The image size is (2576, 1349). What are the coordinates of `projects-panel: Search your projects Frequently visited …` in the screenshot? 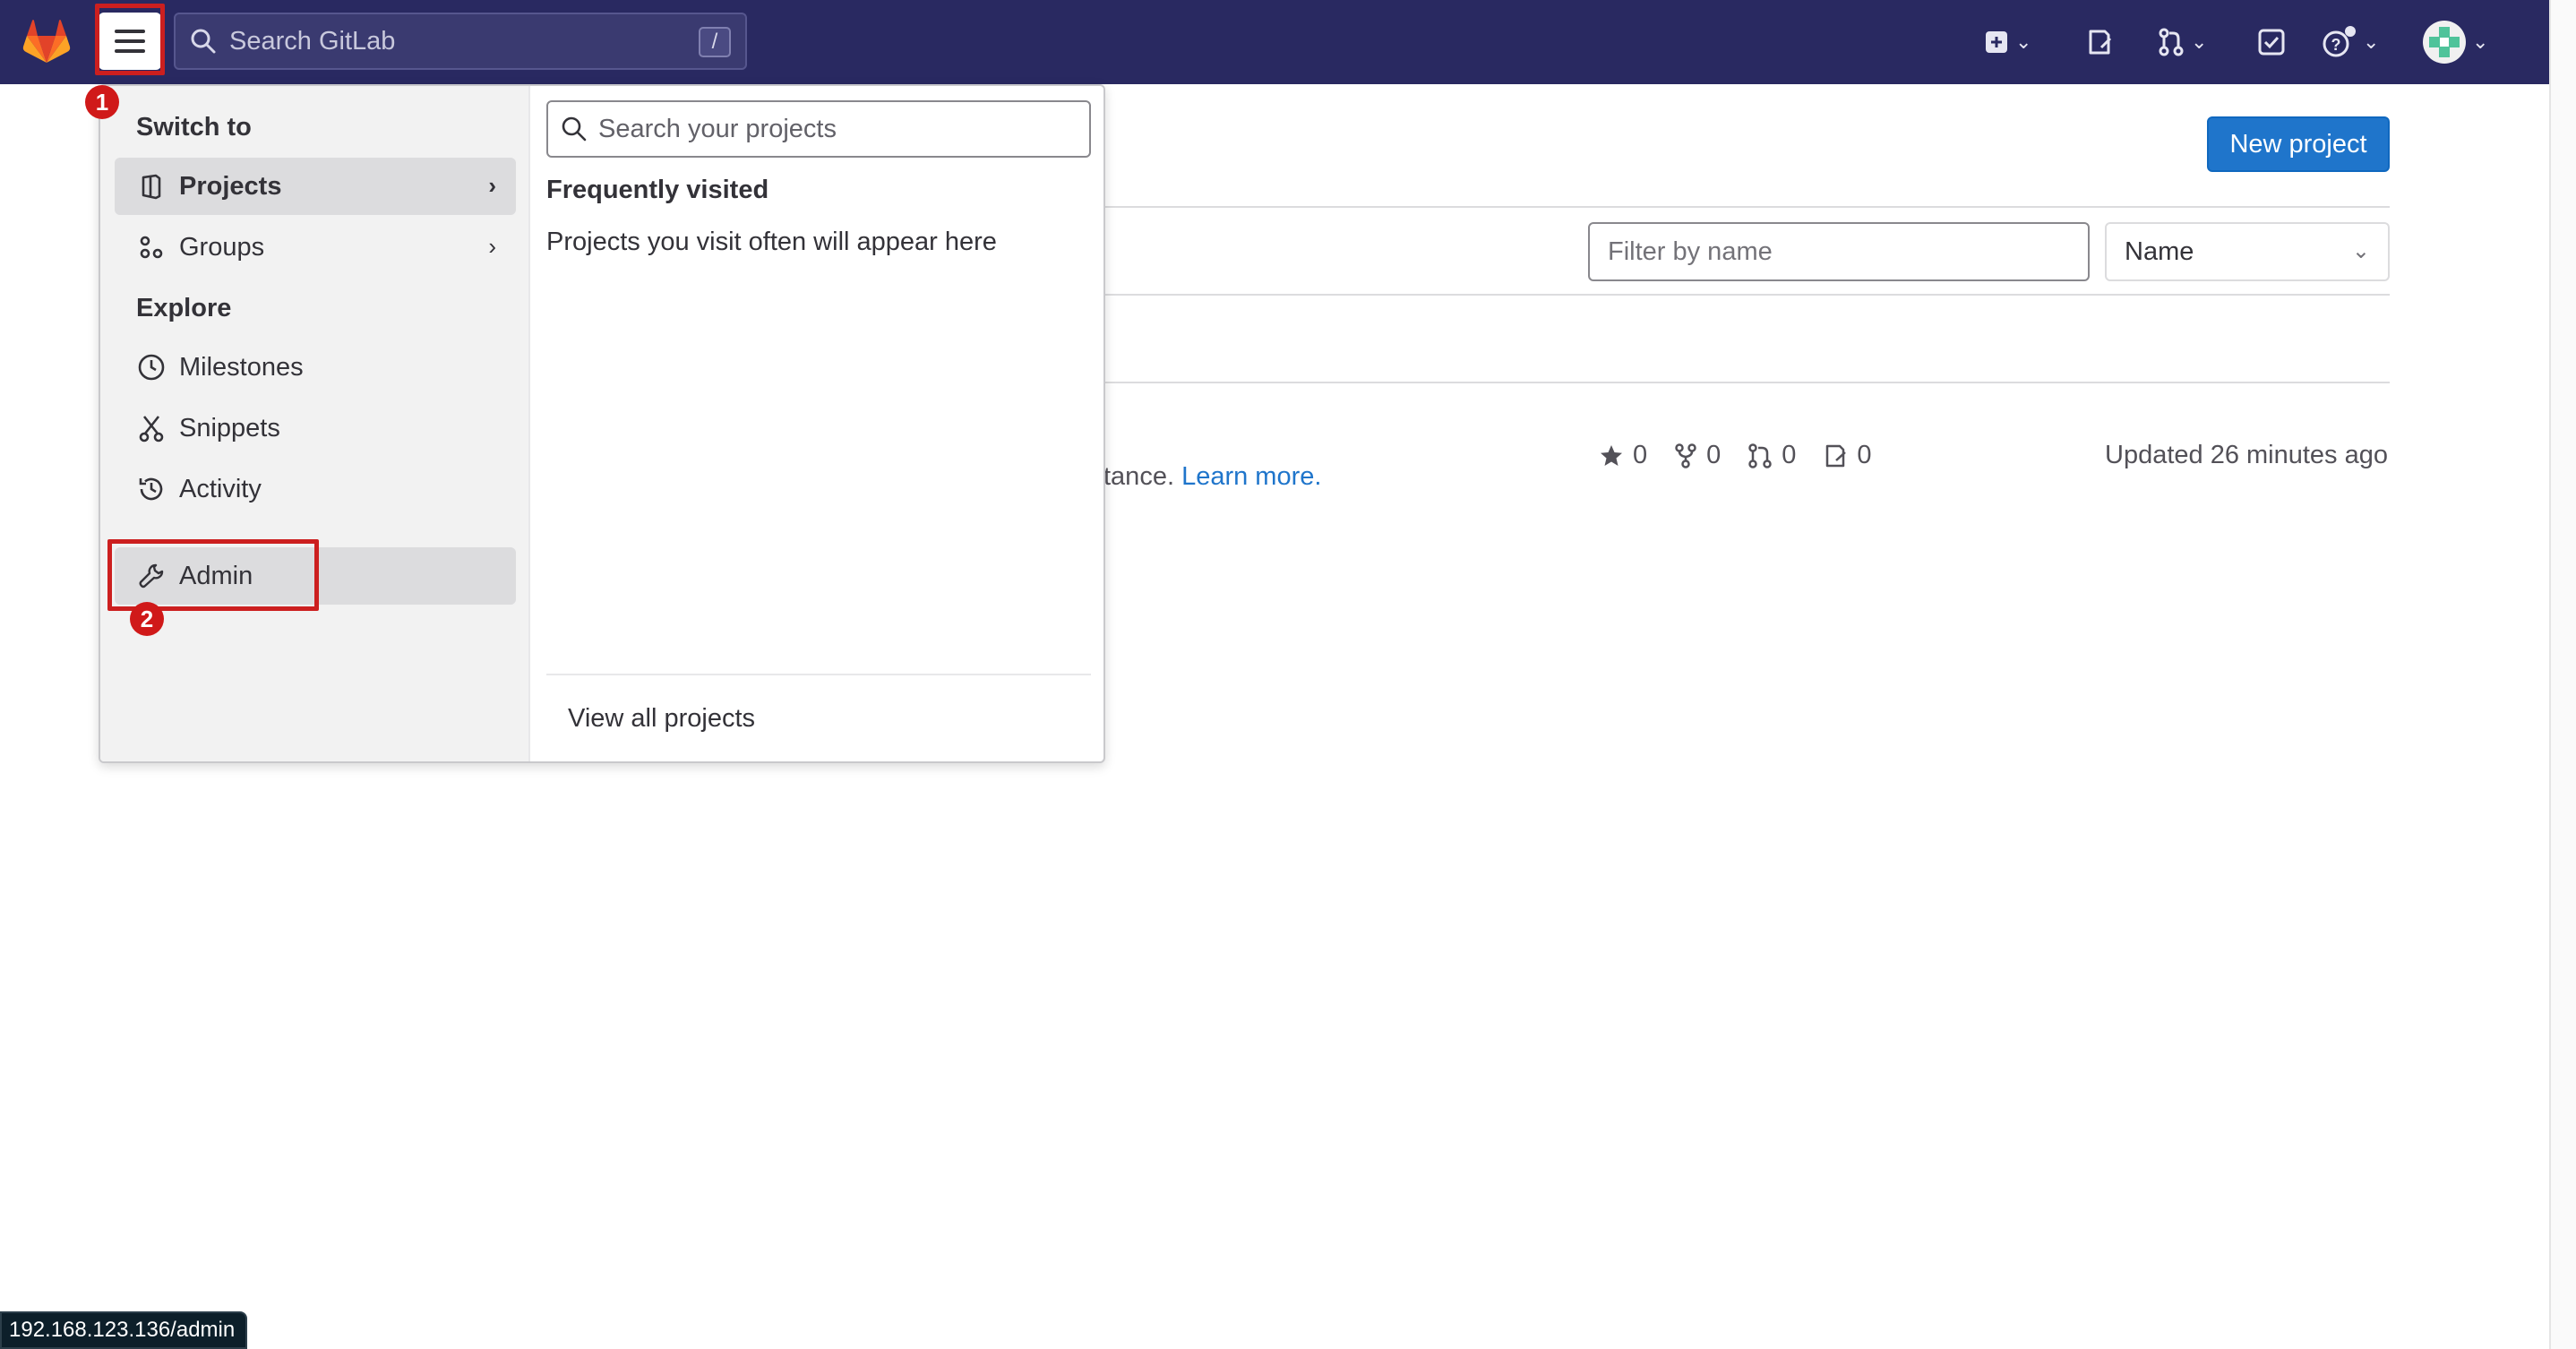 It's located at (817, 423).